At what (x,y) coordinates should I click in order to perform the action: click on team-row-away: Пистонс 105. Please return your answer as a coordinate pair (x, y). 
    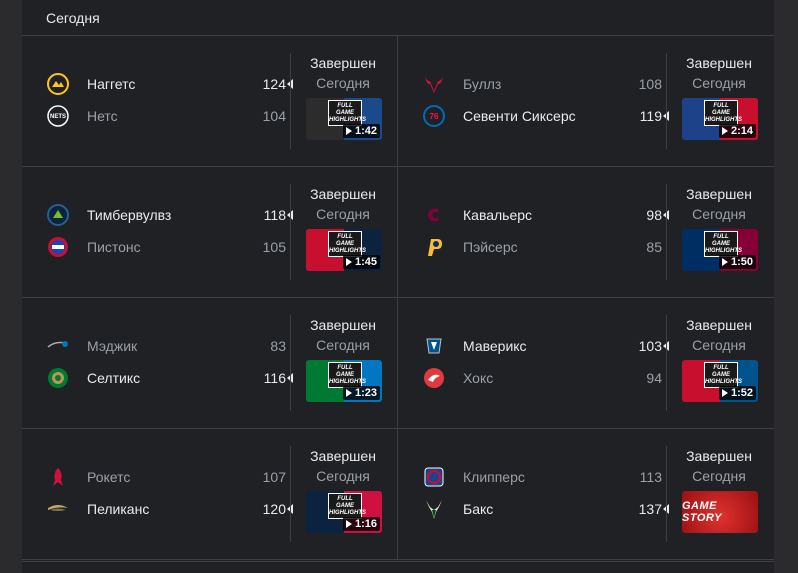
    Looking at the image, I should click on (166, 247).